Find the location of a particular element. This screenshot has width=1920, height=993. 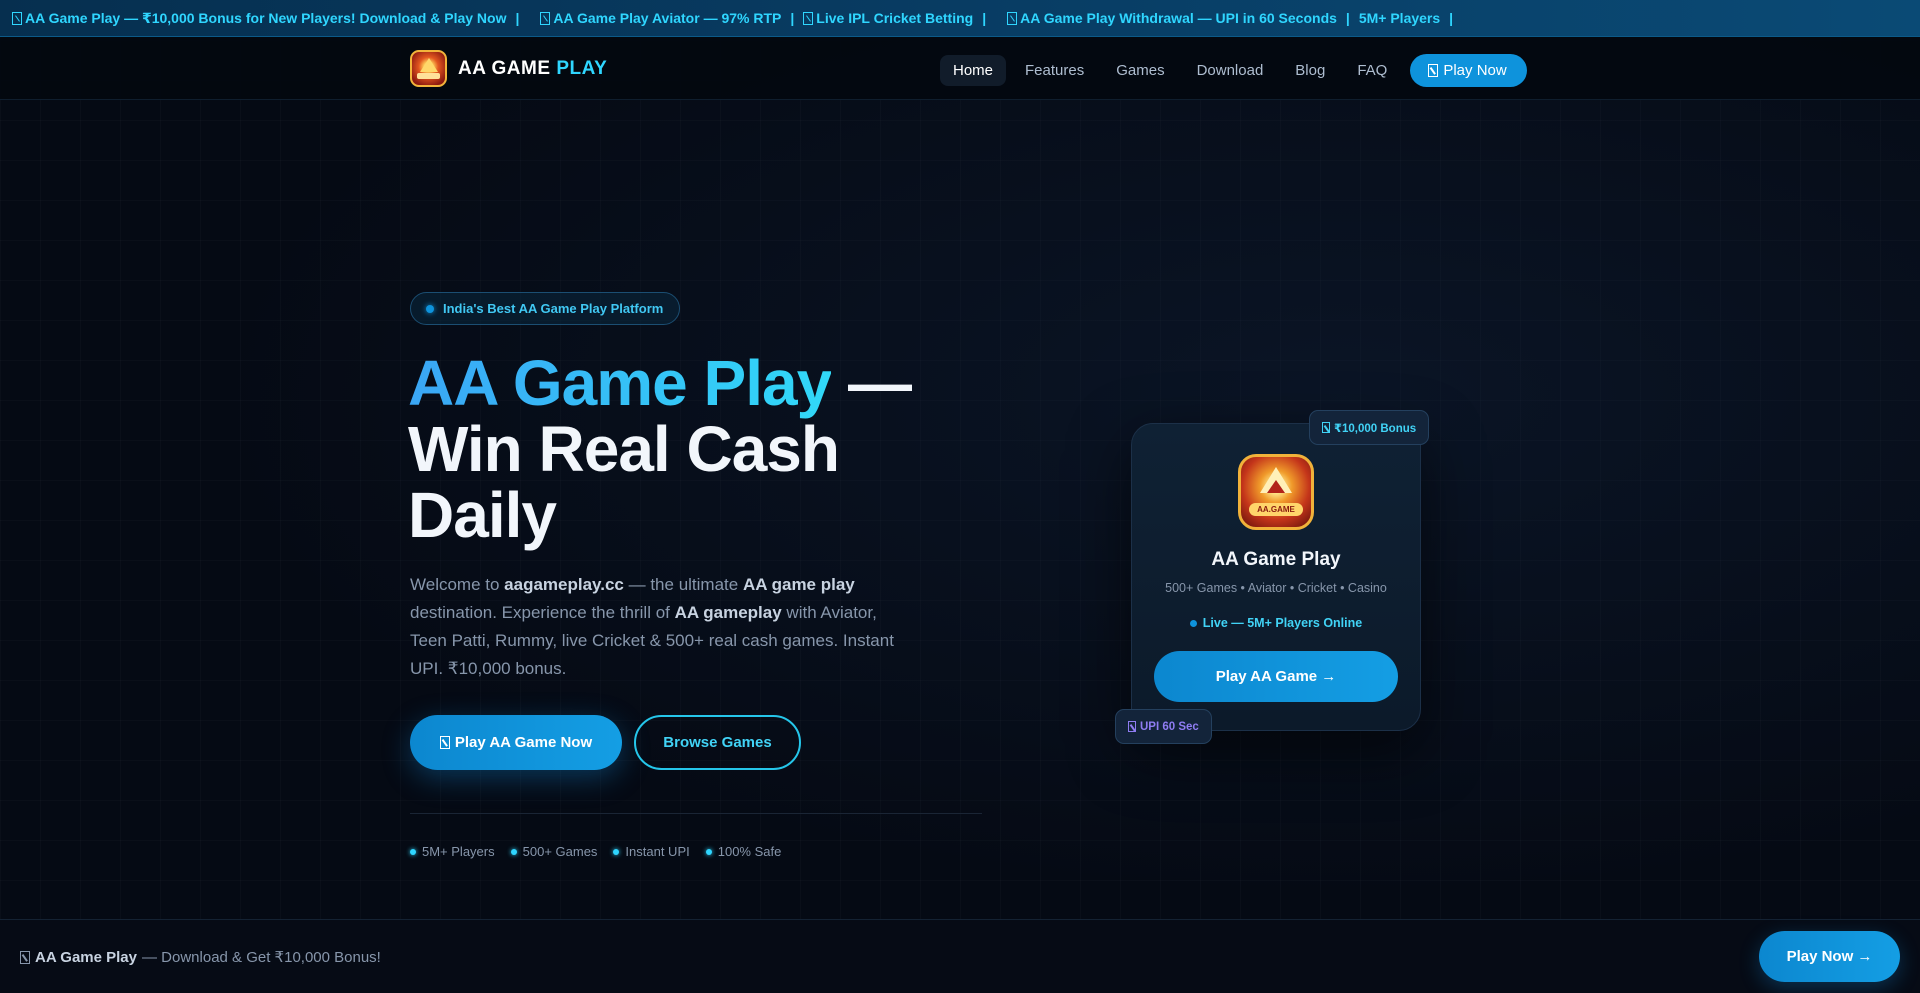

gift-icon is located at coordinates (1326, 427).